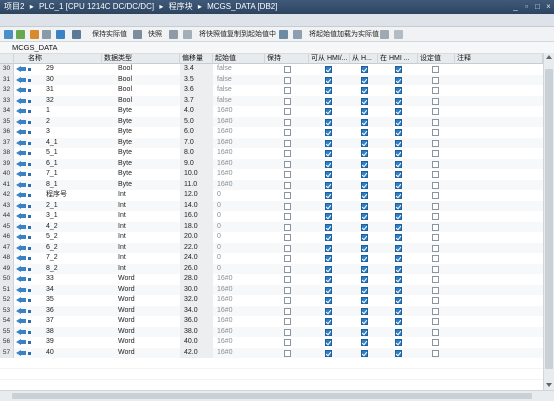  I want to click on table-row: 48 7_2 Int 24.0 0, so click(271, 258).